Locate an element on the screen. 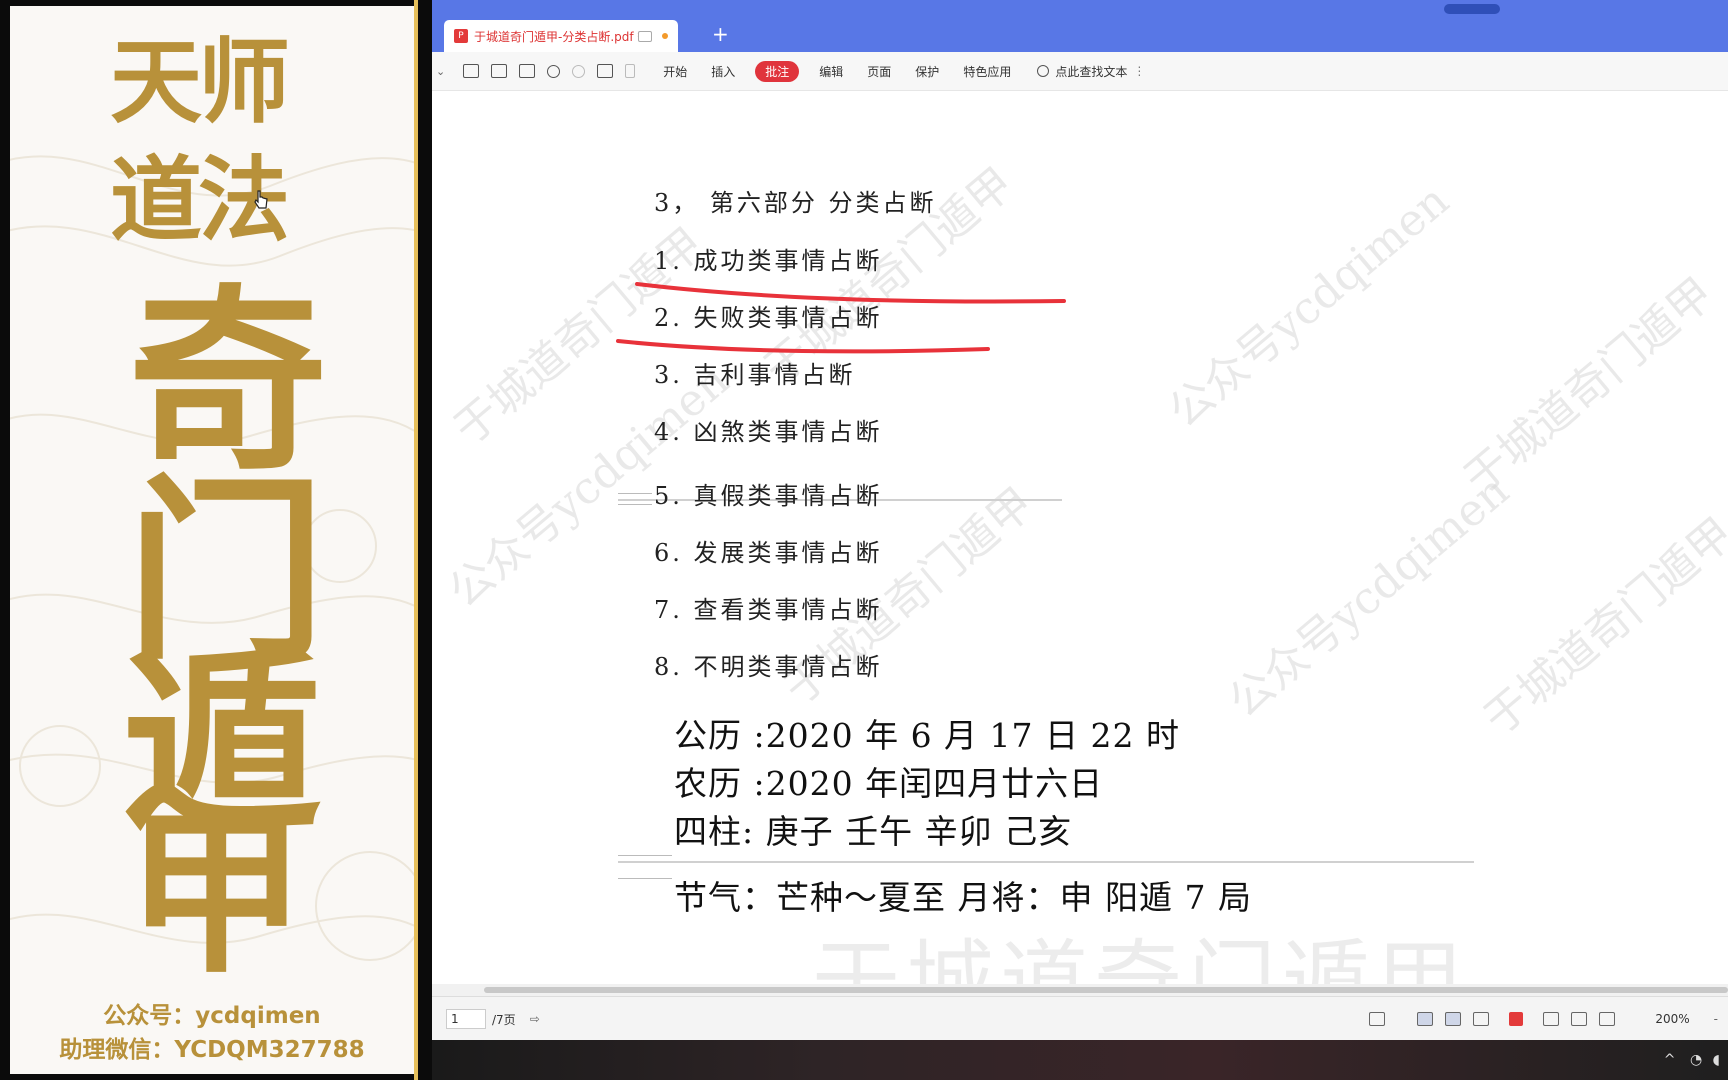 The image size is (1728, 1080). document-tab: P 于城道奇门遁甲-分类占断.pdf * is located at coordinates (561, 36).